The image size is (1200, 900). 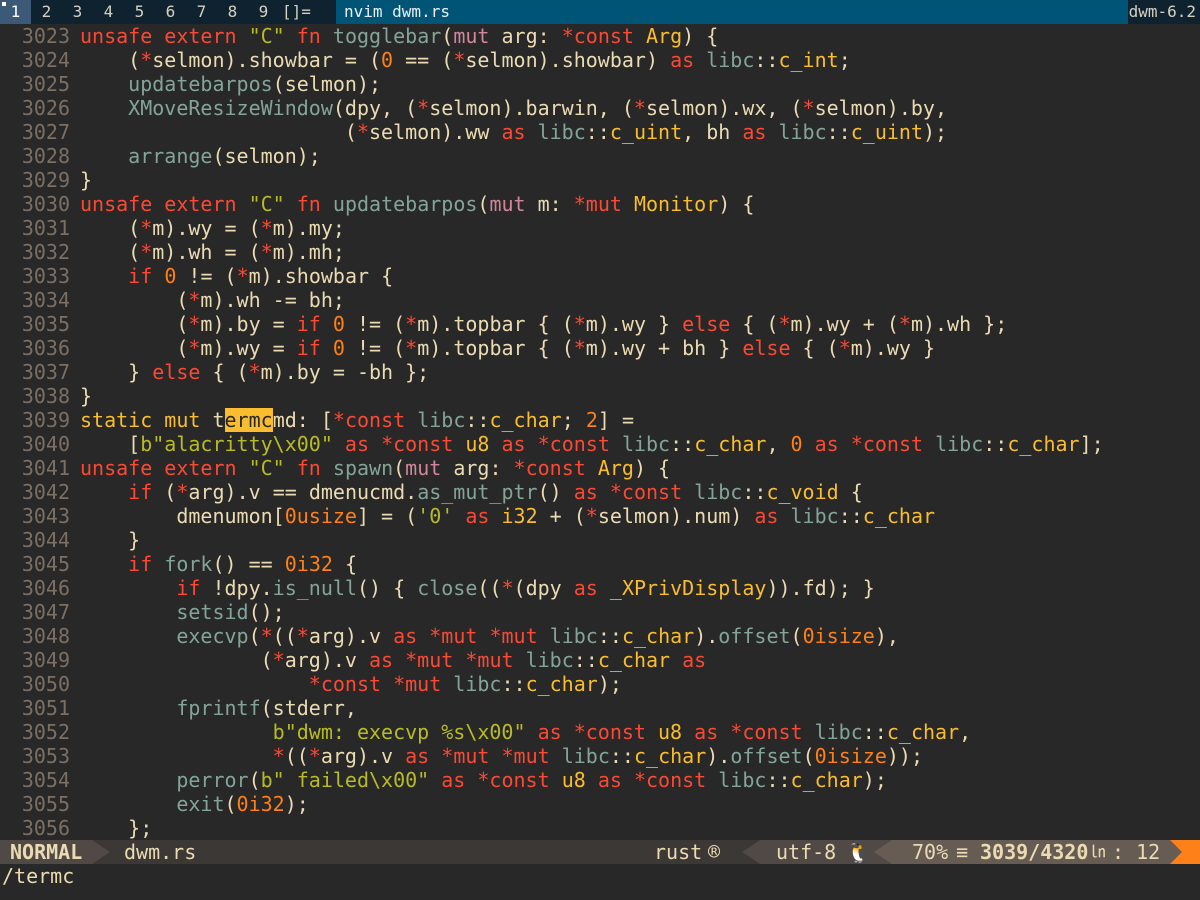 I want to click on line-number: 3050, so click(x=45, y=684).